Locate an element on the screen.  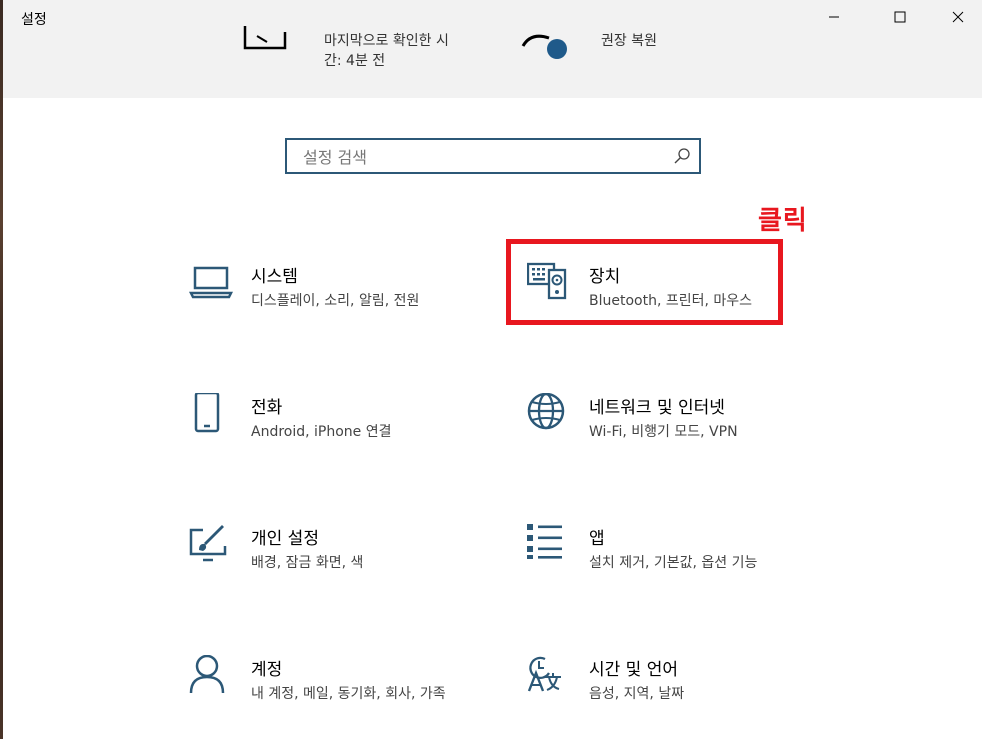
banner-left-line1: 마지막으로 확인한 시 is located at coordinates (386, 41).